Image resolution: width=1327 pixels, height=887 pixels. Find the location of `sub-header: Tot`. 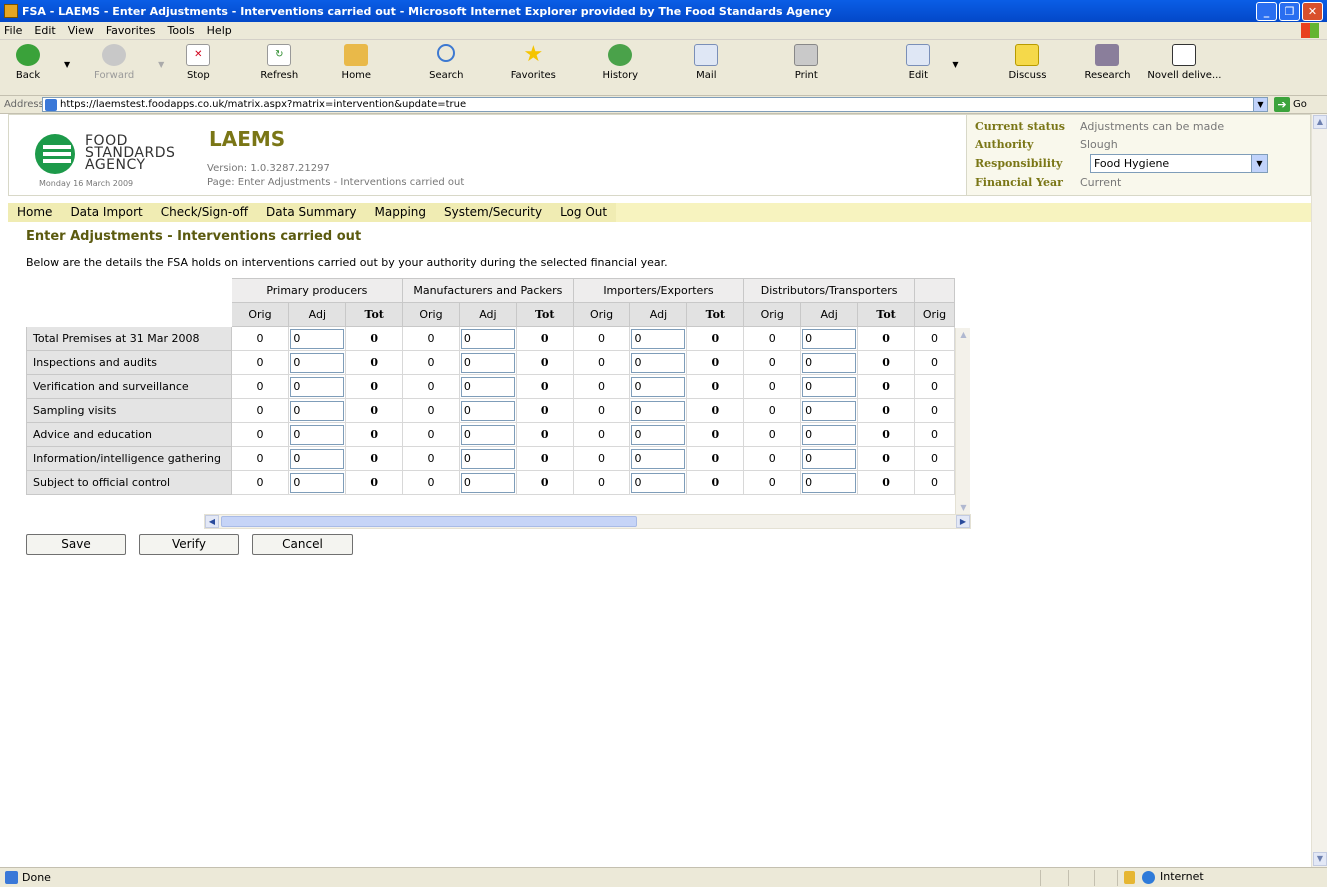

sub-header: Tot is located at coordinates (544, 314).